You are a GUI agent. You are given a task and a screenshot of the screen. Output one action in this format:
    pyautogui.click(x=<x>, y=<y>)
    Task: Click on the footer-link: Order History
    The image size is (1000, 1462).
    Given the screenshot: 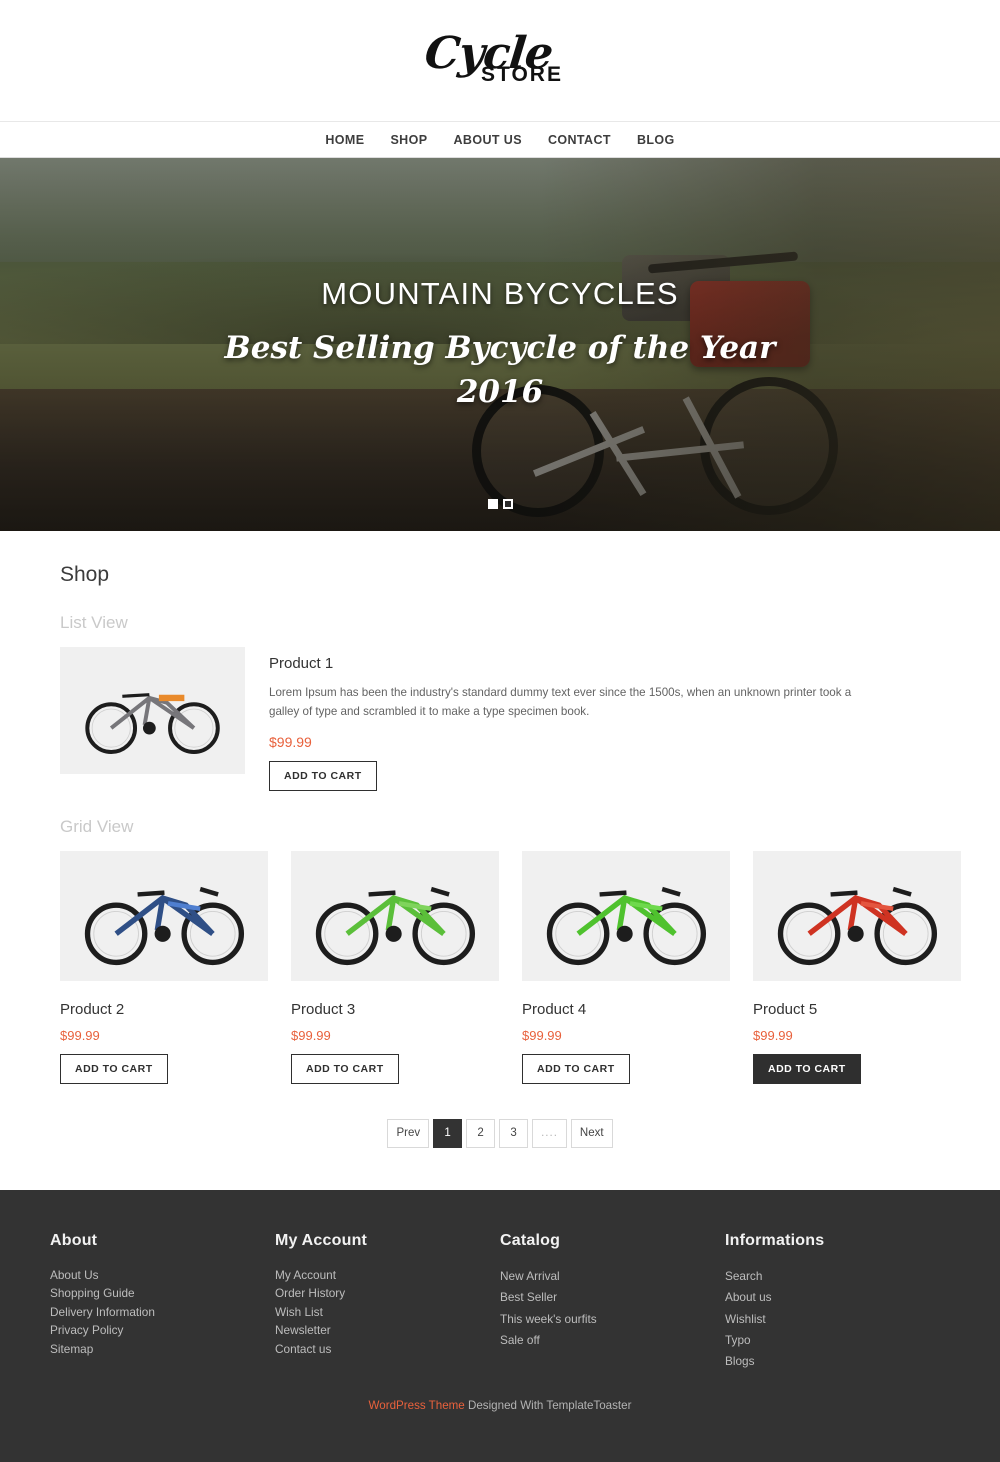 What is the action you would take?
    pyautogui.click(x=387, y=1293)
    